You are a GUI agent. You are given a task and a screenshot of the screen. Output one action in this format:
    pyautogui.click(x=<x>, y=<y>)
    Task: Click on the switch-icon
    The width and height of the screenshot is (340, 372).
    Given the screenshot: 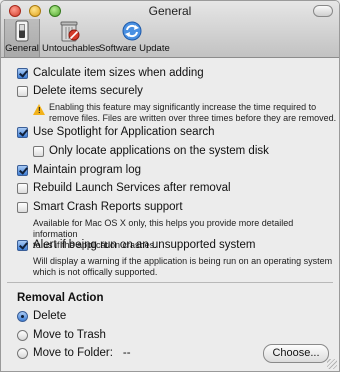 What is the action you would take?
    pyautogui.click(x=22, y=31)
    